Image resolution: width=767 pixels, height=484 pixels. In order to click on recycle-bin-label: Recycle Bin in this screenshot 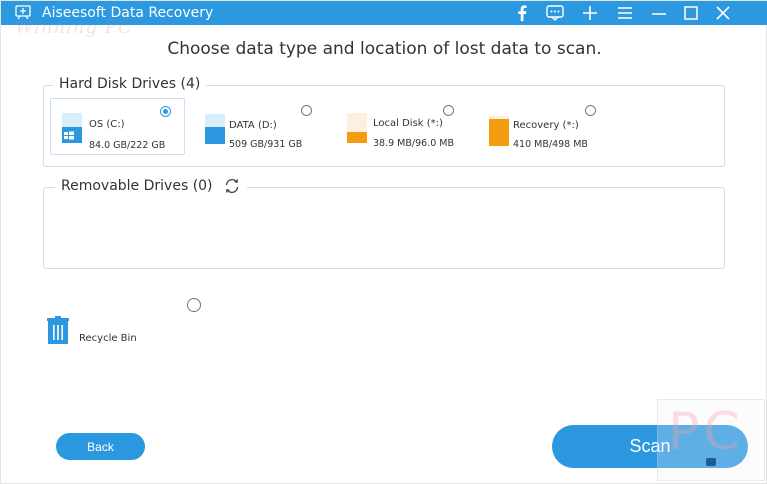, I will do `click(108, 338)`.